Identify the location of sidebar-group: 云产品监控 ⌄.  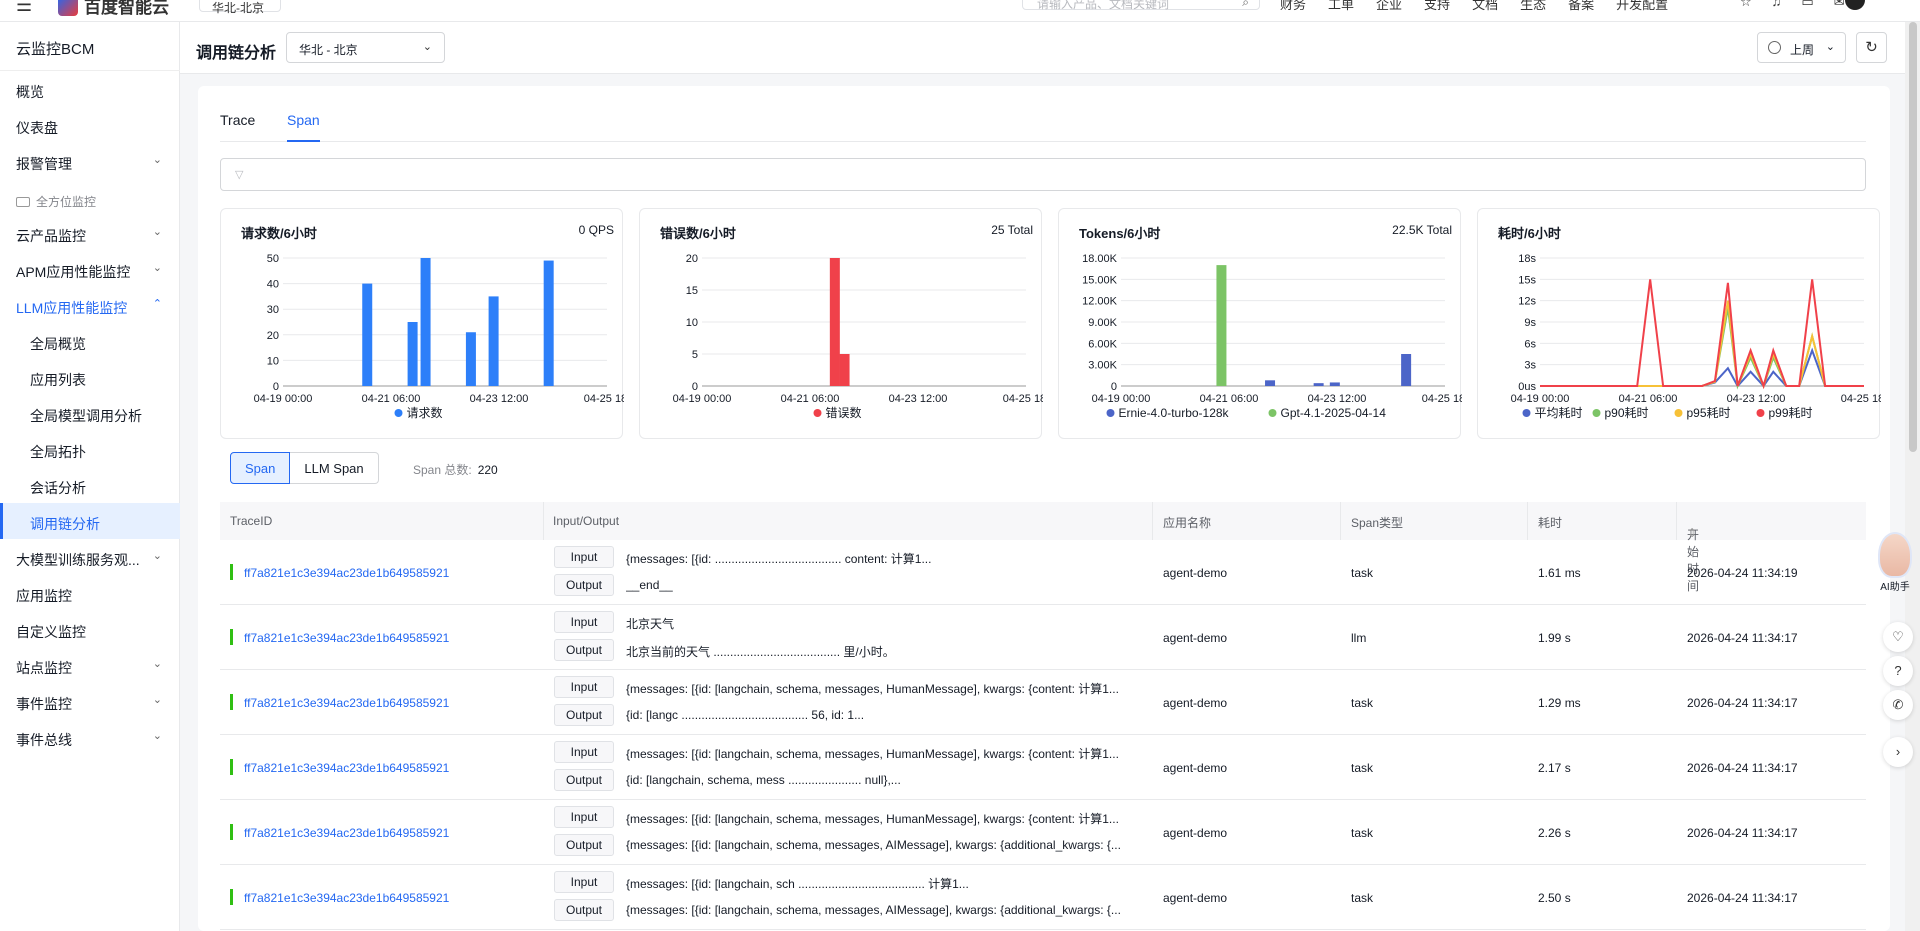
(90, 233).